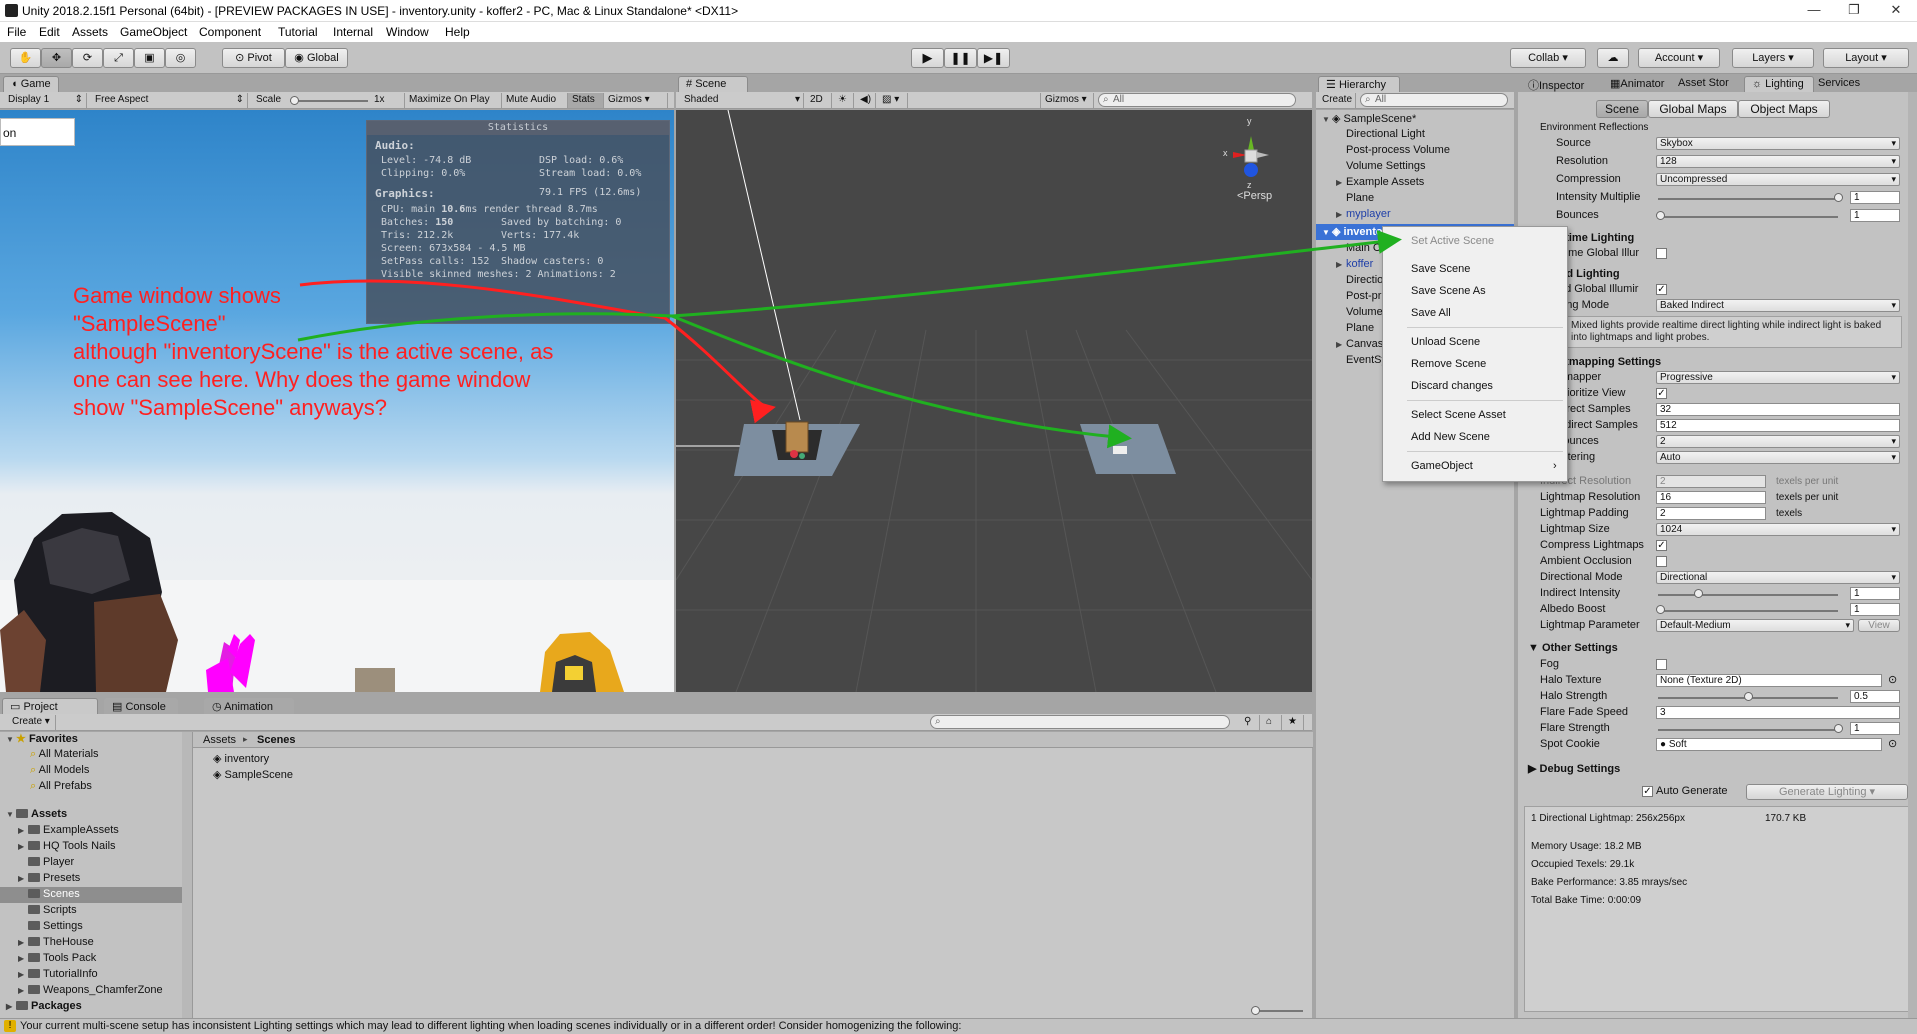 Image resolution: width=1917 pixels, height=1034 pixels. What do you see at coordinates (1337, 106) in the screenshot?
I see `hierarchy-create-dropdown: Create ▾` at bounding box center [1337, 106].